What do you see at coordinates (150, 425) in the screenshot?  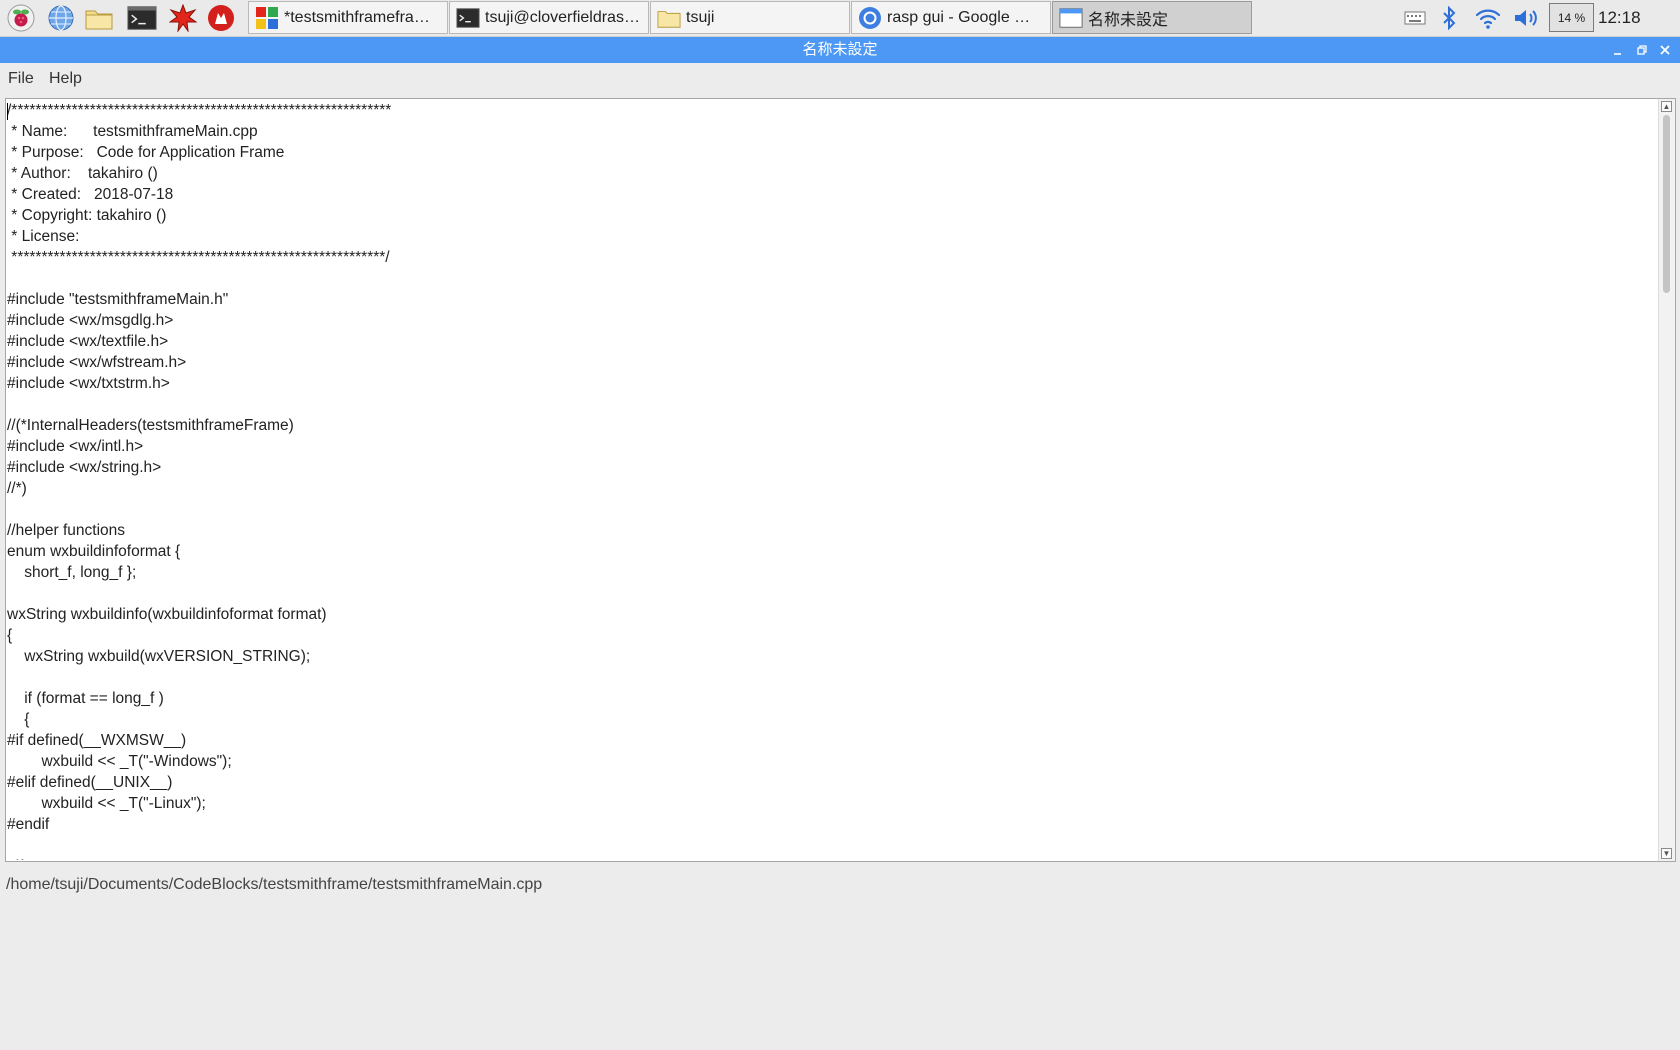 I see `code-line: //(*InternalHeaders(testsmithframeFrame)` at bounding box center [150, 425].